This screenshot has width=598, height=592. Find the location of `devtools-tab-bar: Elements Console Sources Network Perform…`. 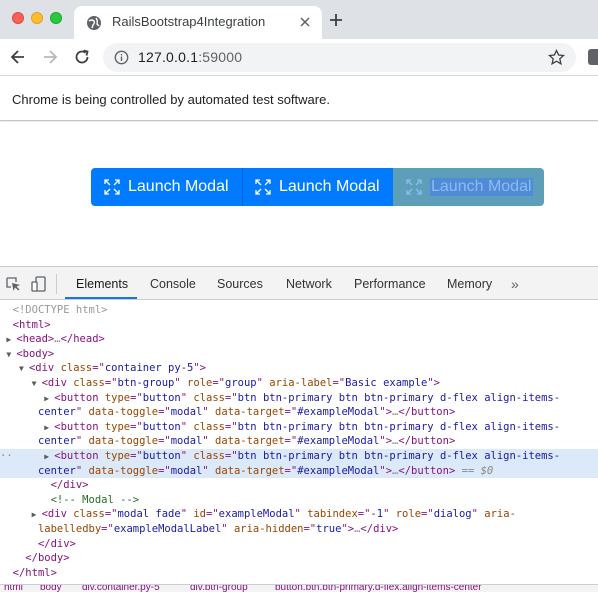

devtools-tab-bar: Elements Console Sources Network Perform… is located at coordinates (299, 283).